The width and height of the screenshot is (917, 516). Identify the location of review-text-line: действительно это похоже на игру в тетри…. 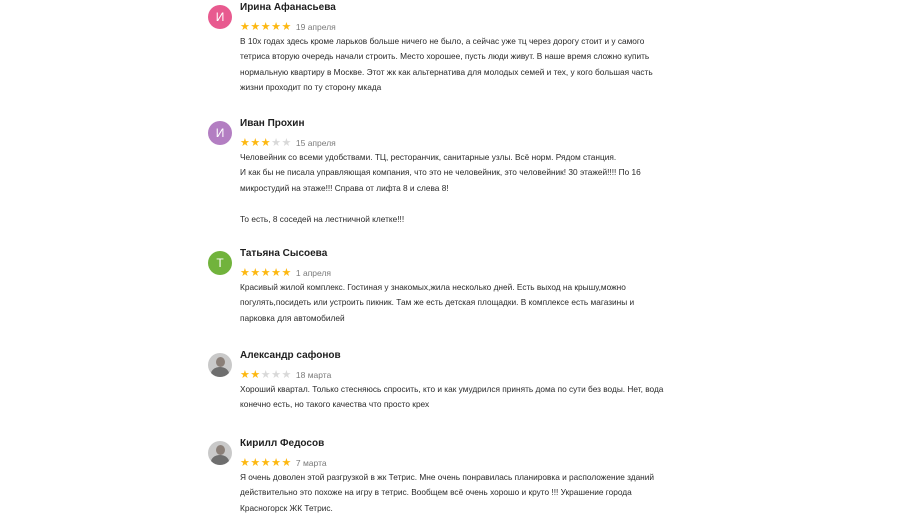
(436, 492).